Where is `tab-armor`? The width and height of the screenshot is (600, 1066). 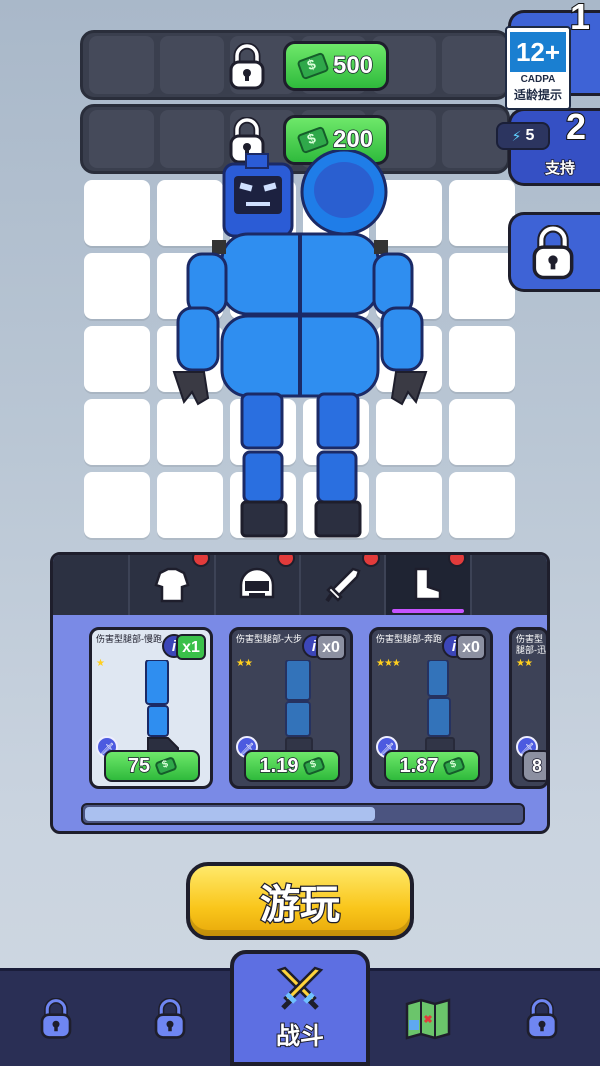 tab-armor is located at coordinates (173, 585).